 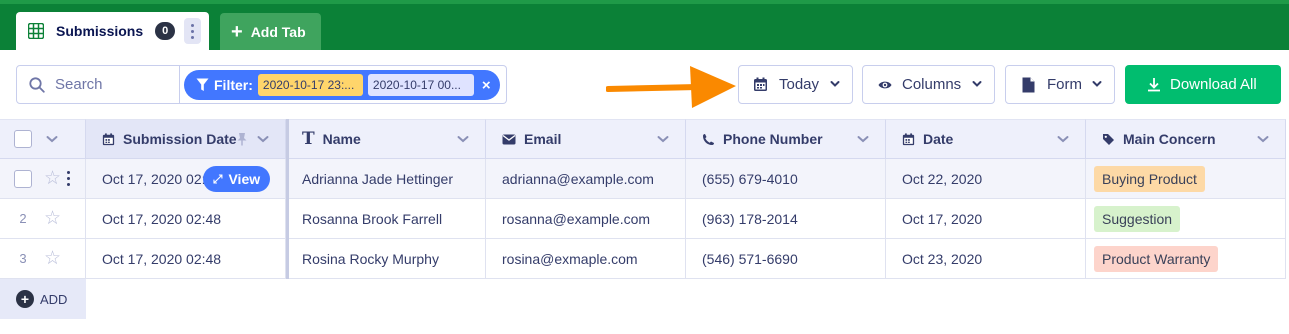 I want to click on column-header-email: Email, so click(x=586, y=139).